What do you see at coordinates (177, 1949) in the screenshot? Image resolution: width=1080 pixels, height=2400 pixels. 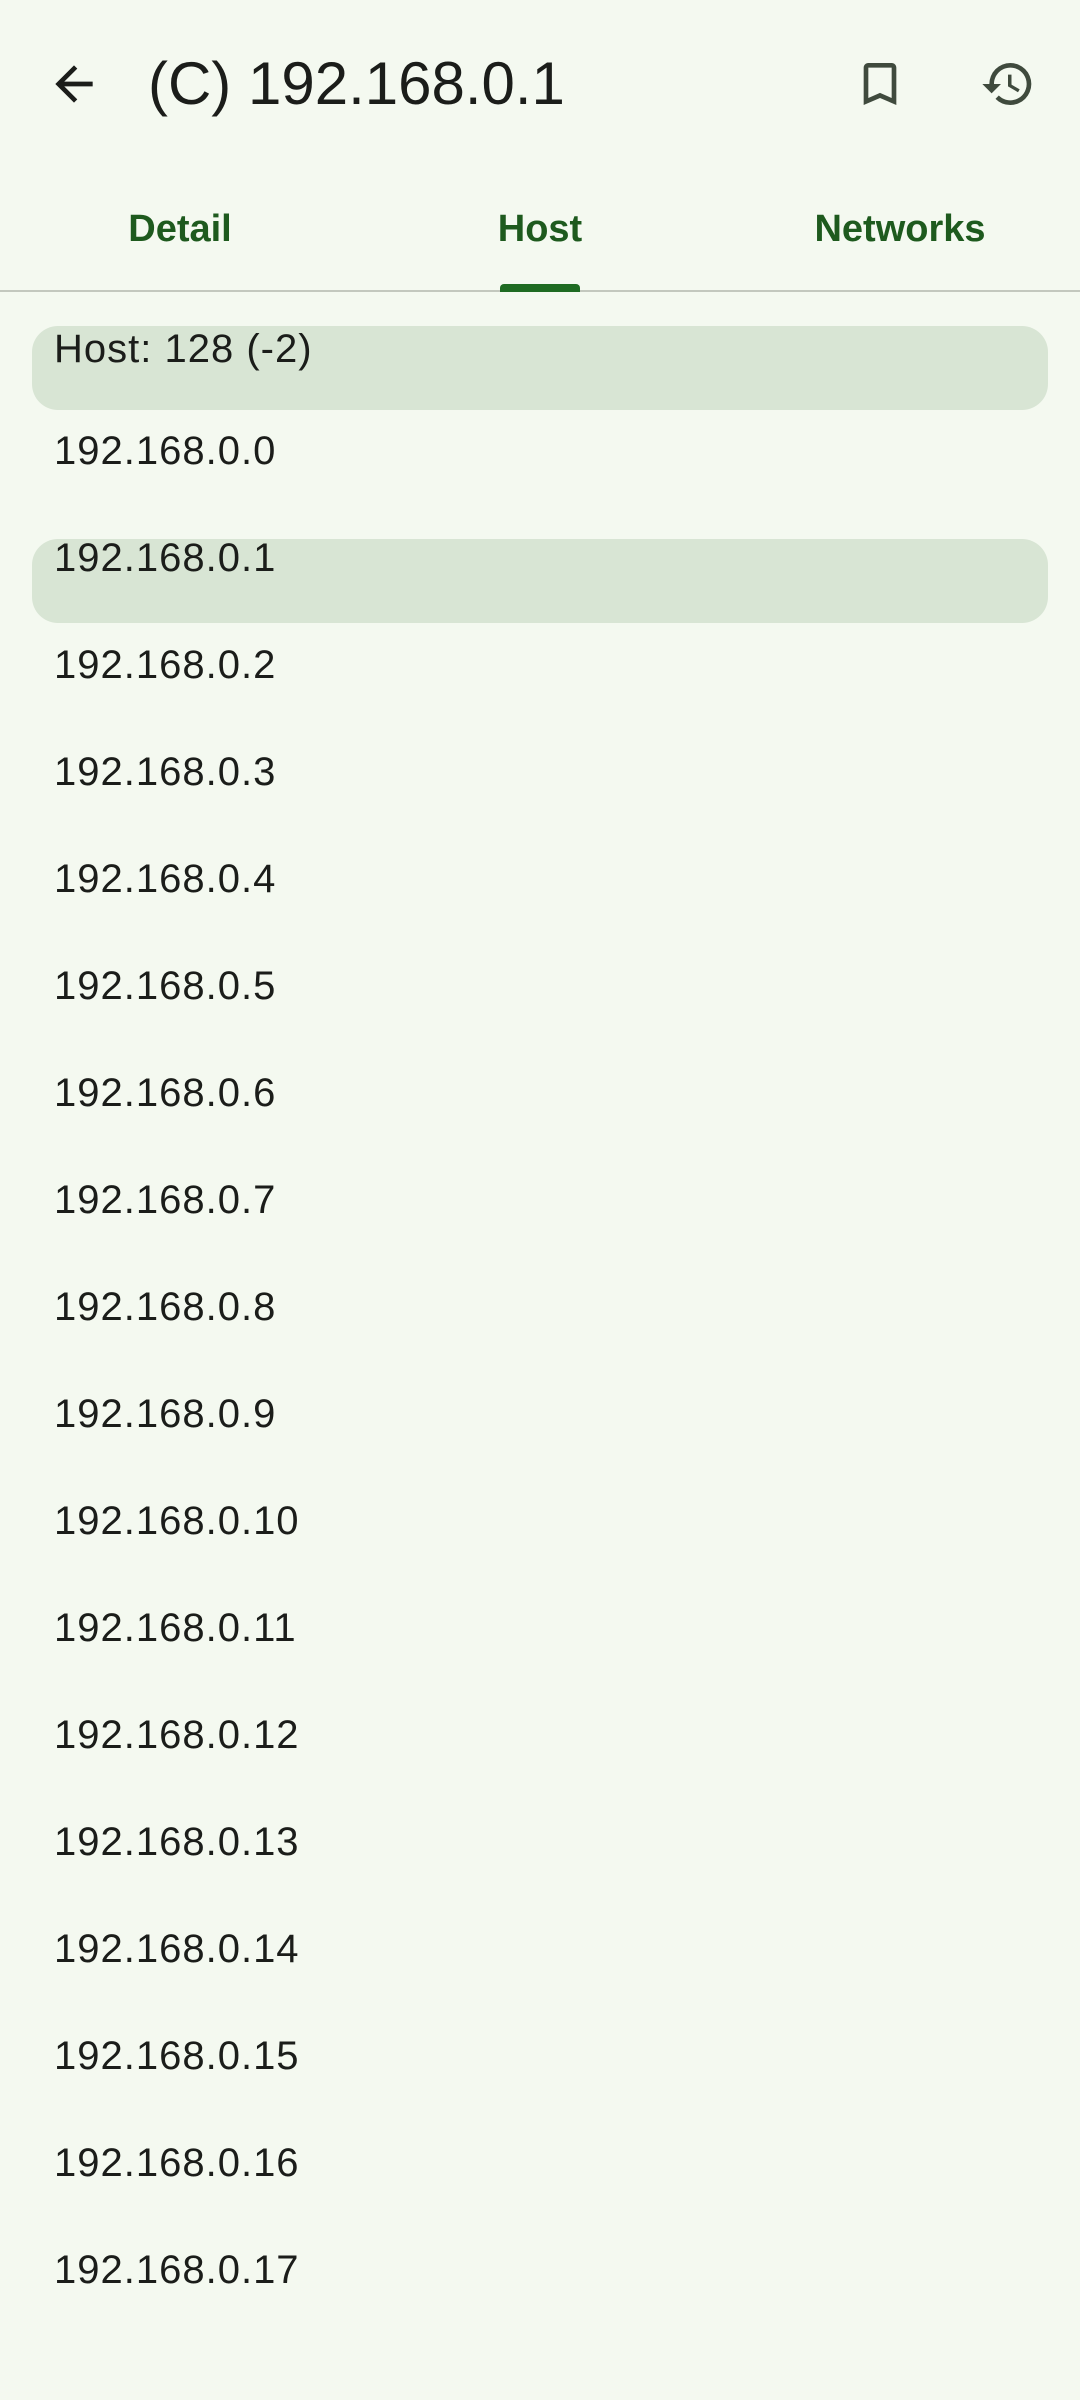 I see `host-address: 192.168.0.14` at bounding box center [177, 1949].